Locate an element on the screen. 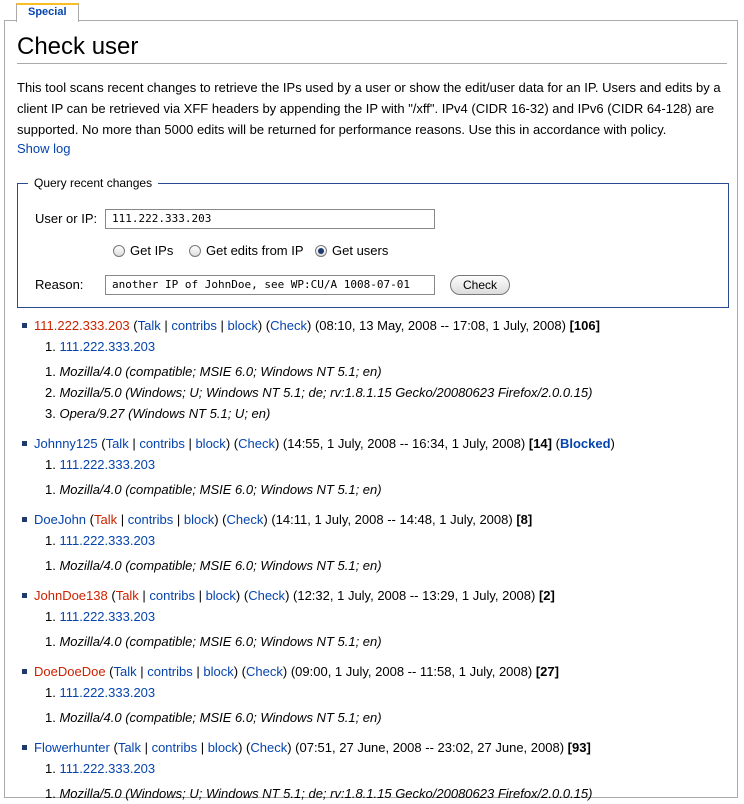 This screenshot has height=804, width=744. user-or-ip-input: 111.222.333.203 is located at coordinates (270, 219).